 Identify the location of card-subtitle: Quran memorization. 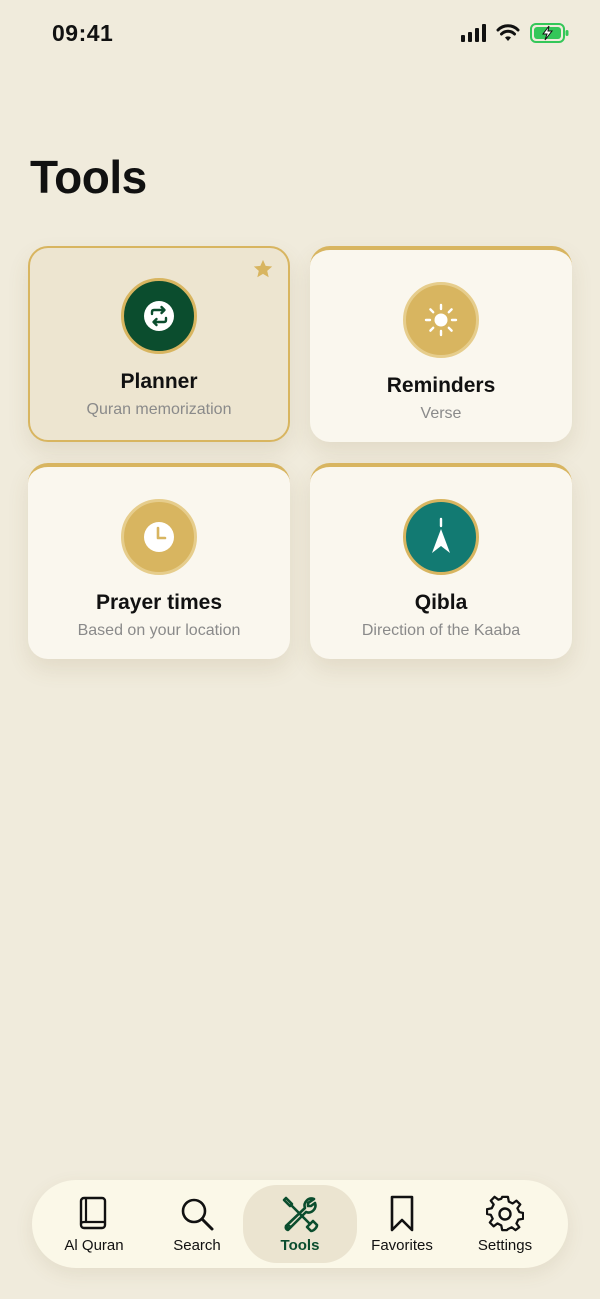
(159, 409).